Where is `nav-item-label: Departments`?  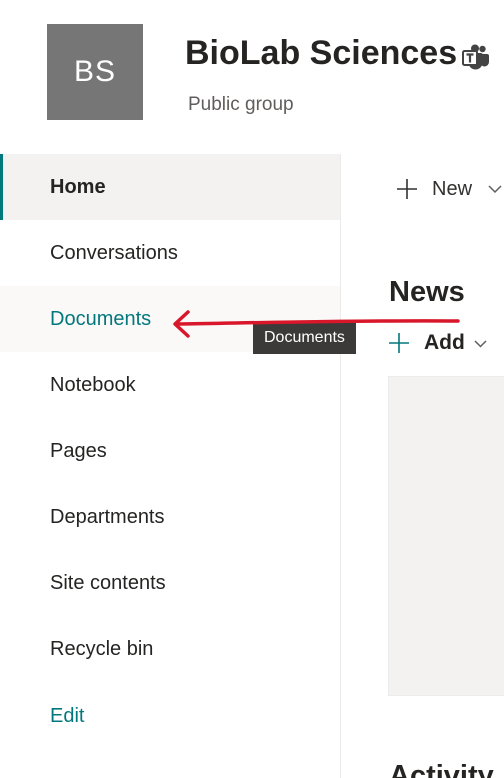 nav-item-label: Departments is located at coordinates (107, 516).